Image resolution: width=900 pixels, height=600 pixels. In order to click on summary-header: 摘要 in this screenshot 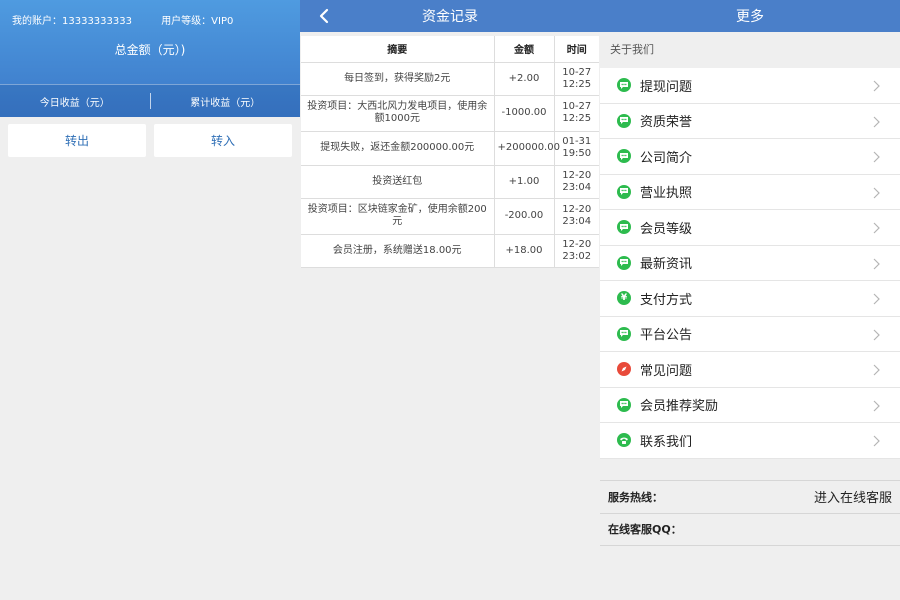, I will do `click(398, 49)`.